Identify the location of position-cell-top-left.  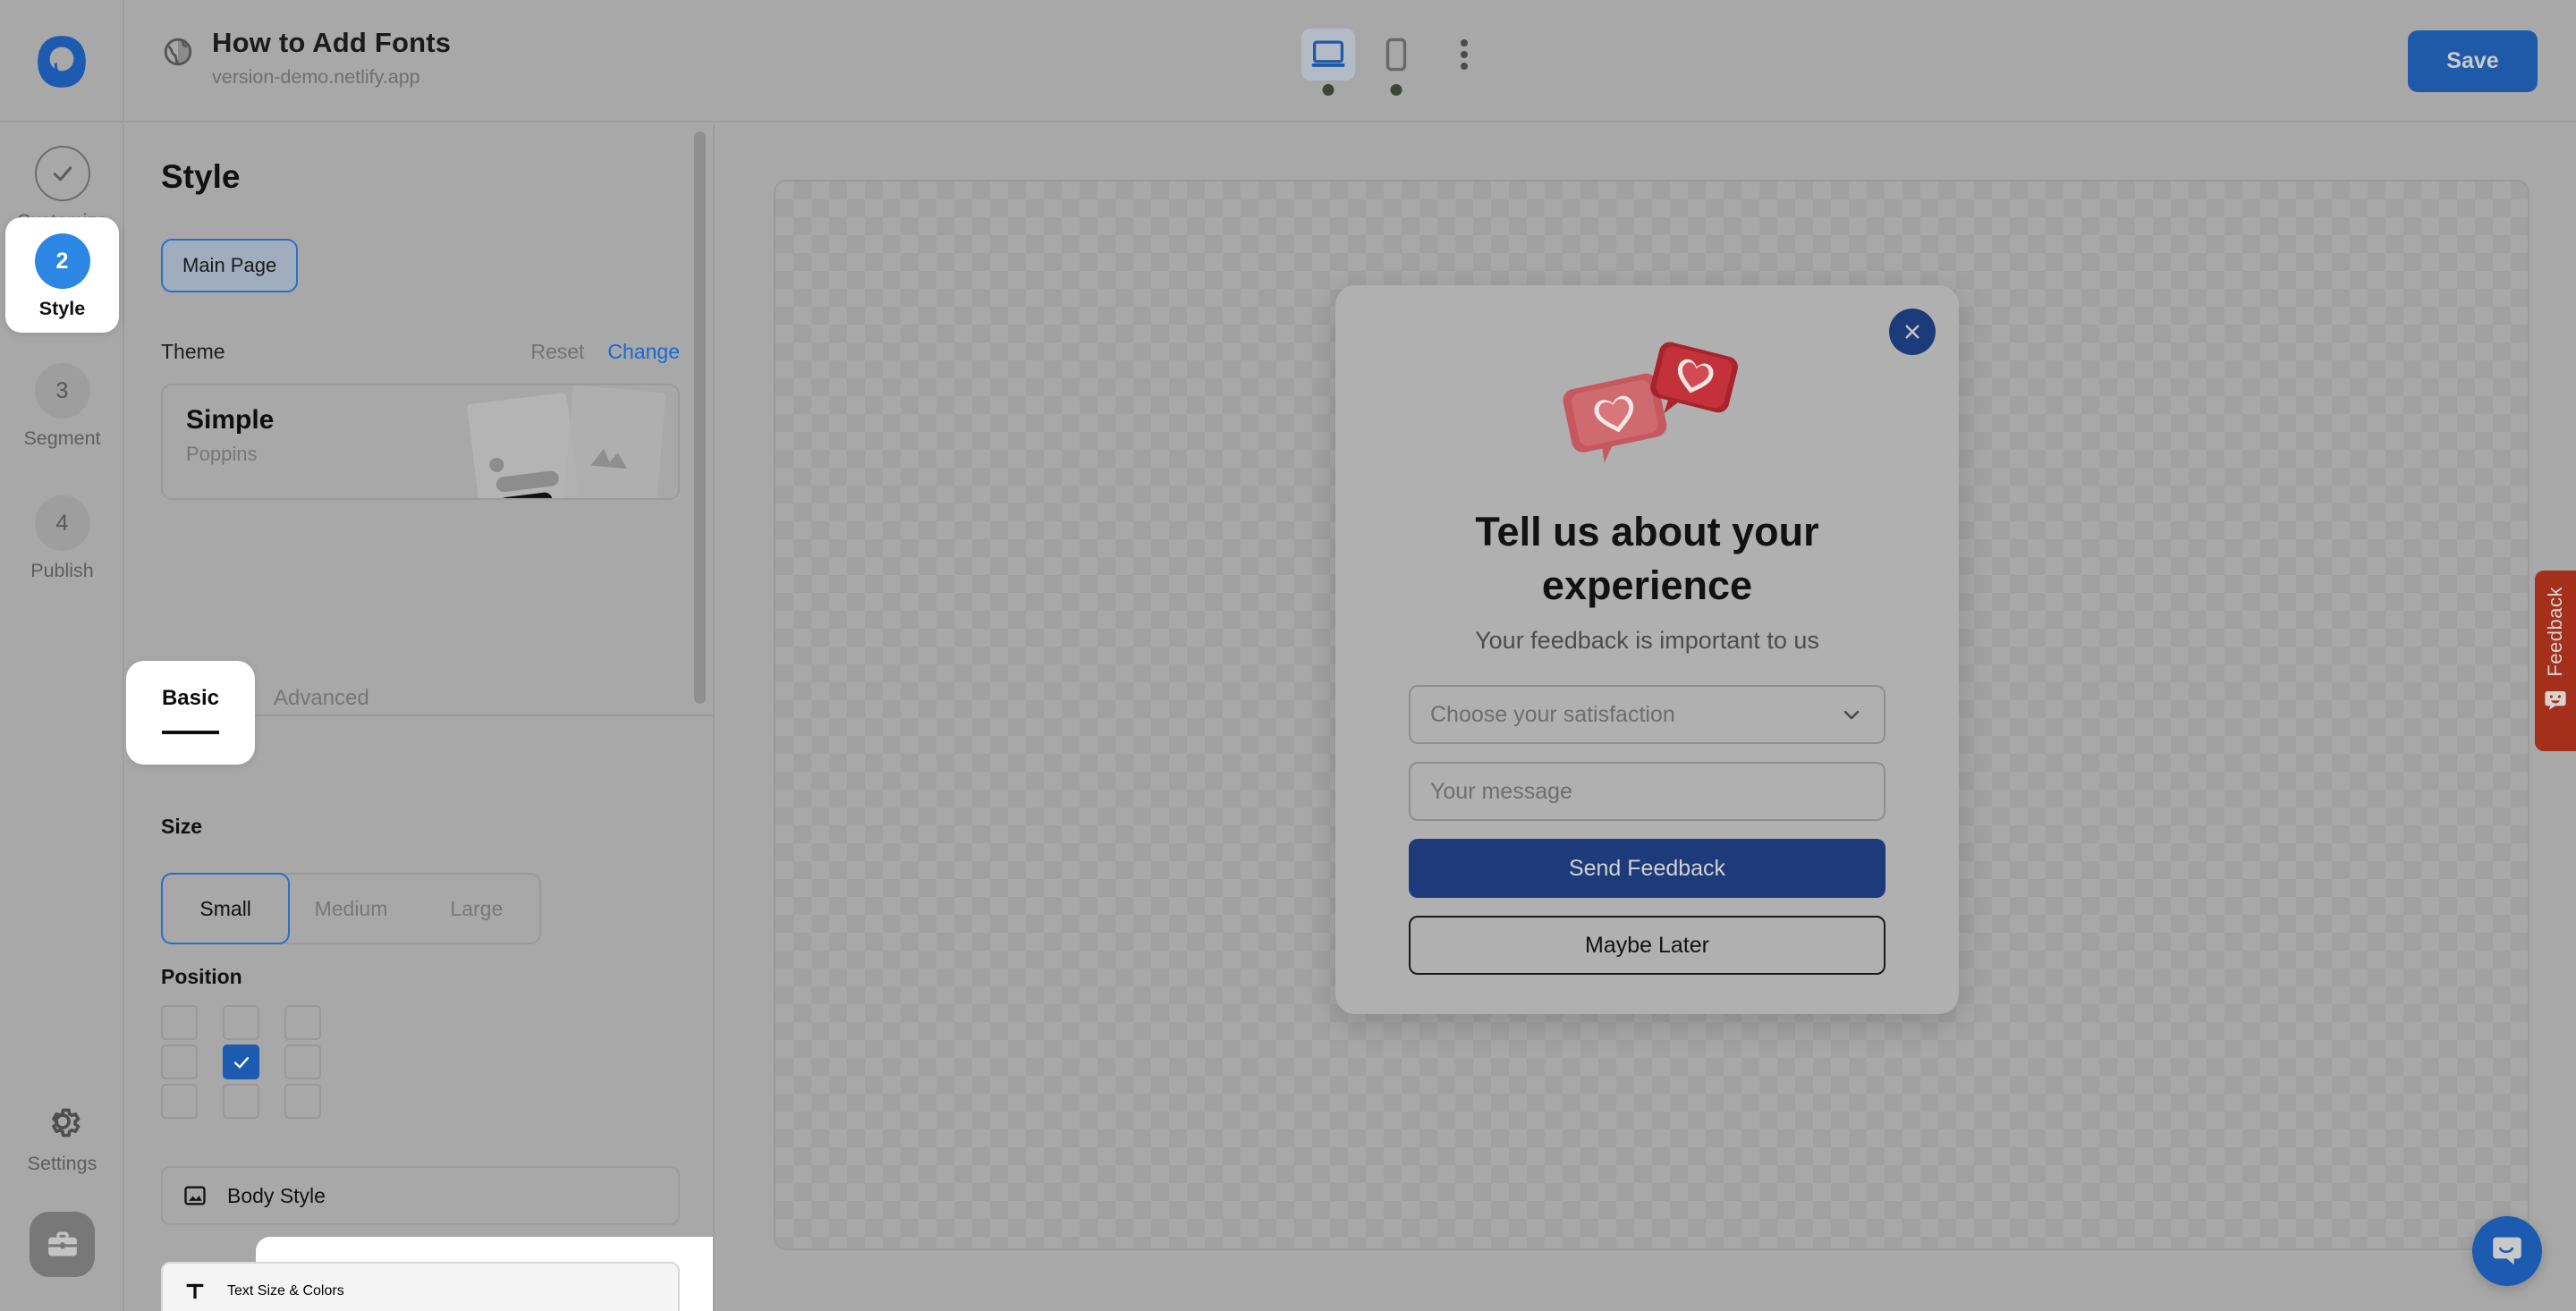
(179, 1022).